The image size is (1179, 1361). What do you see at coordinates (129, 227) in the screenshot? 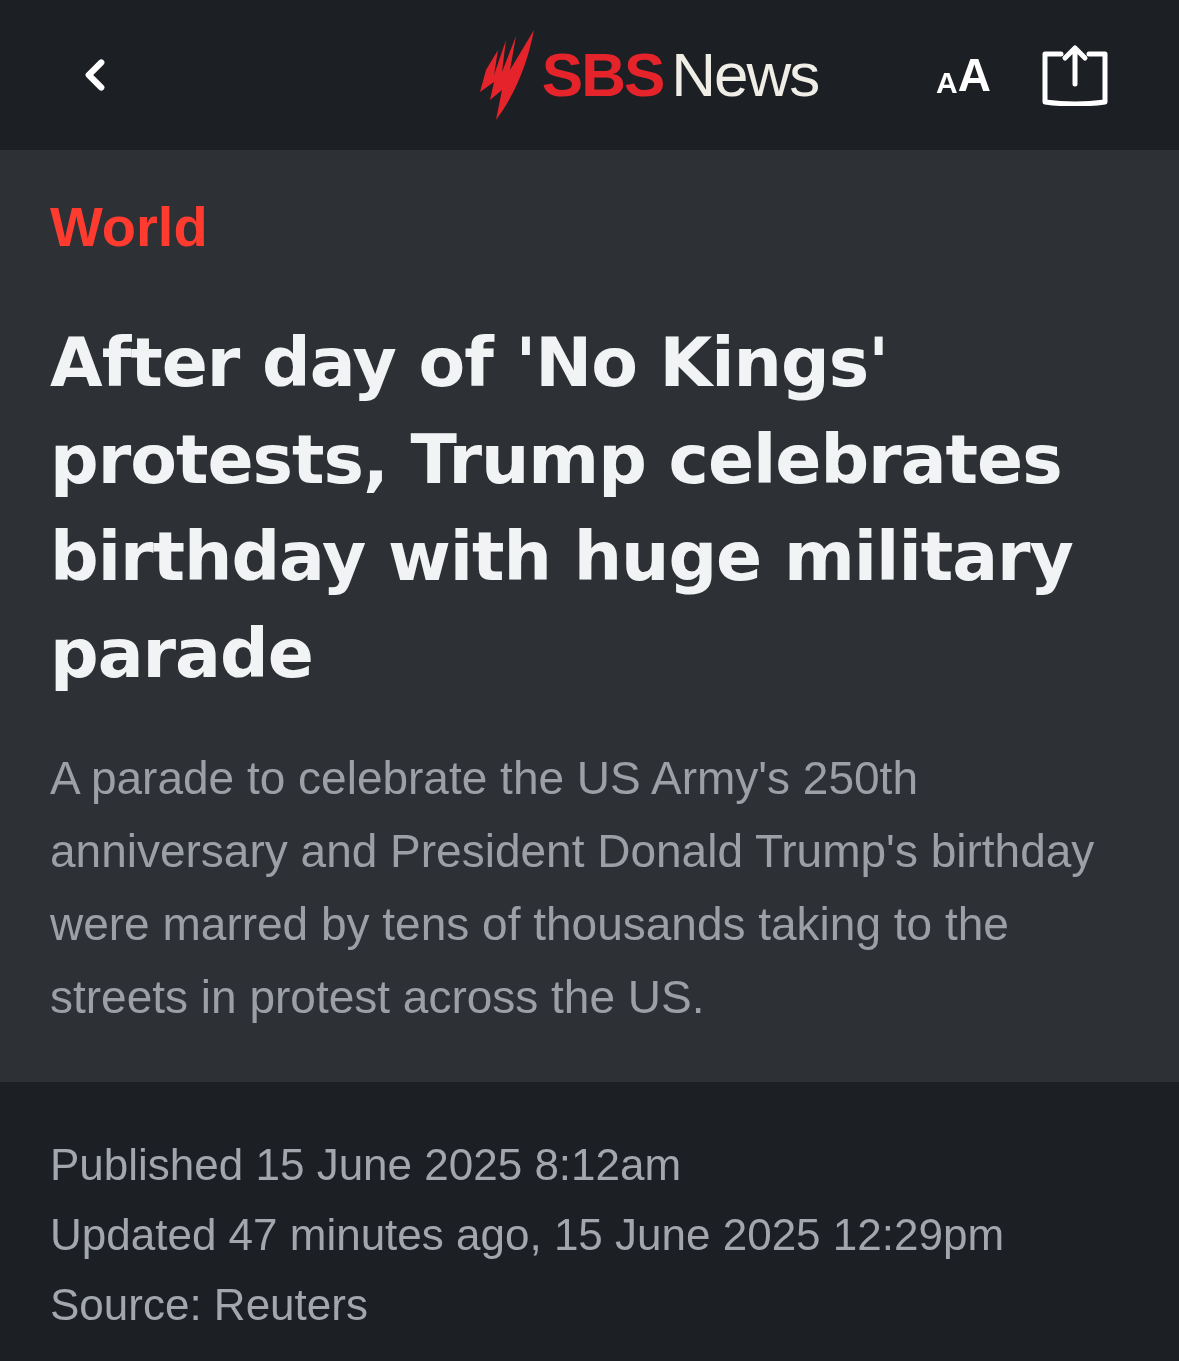
I see `category-label: World` at bounding box center [129, 227].